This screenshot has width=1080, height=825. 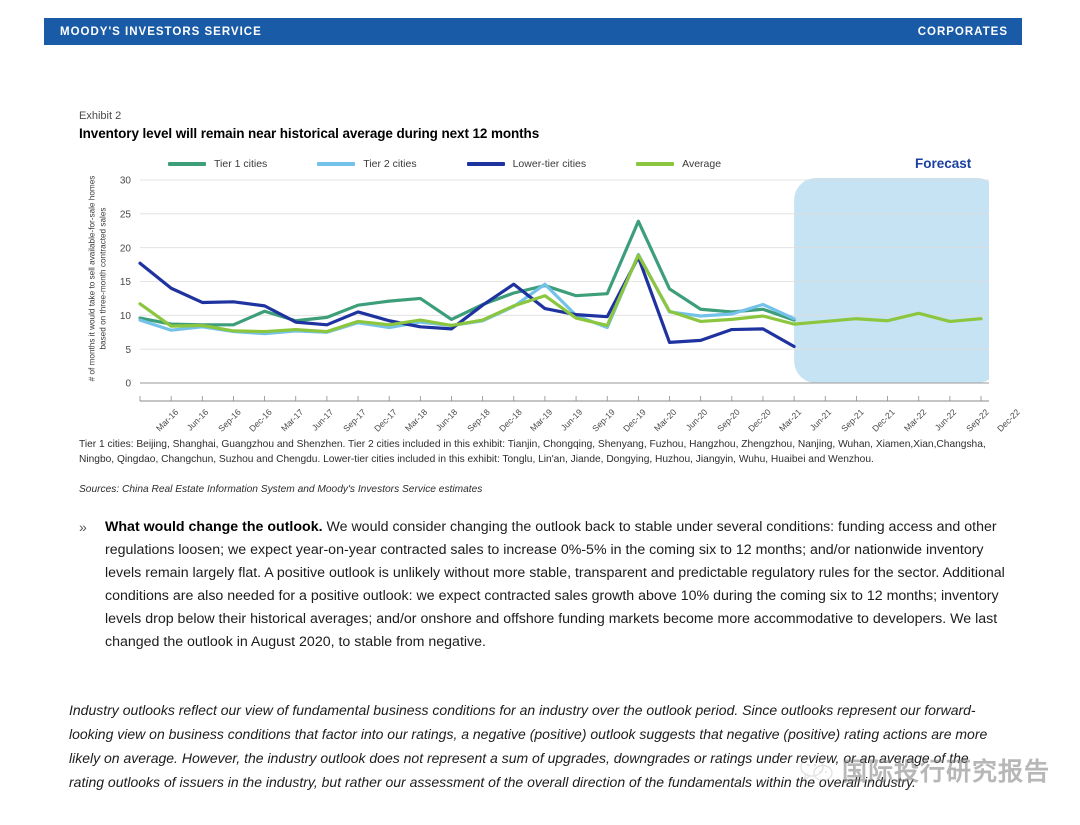 I want to click on y-tick-label: 10, so click(x=126, y=316).